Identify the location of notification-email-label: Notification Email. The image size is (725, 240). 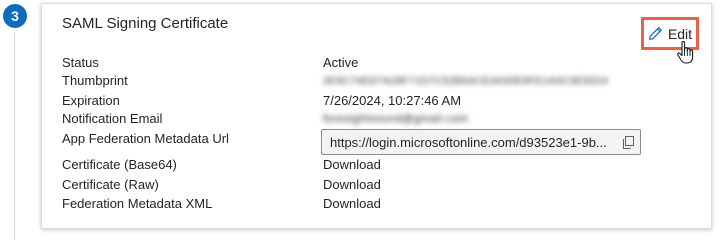
(112, 118).